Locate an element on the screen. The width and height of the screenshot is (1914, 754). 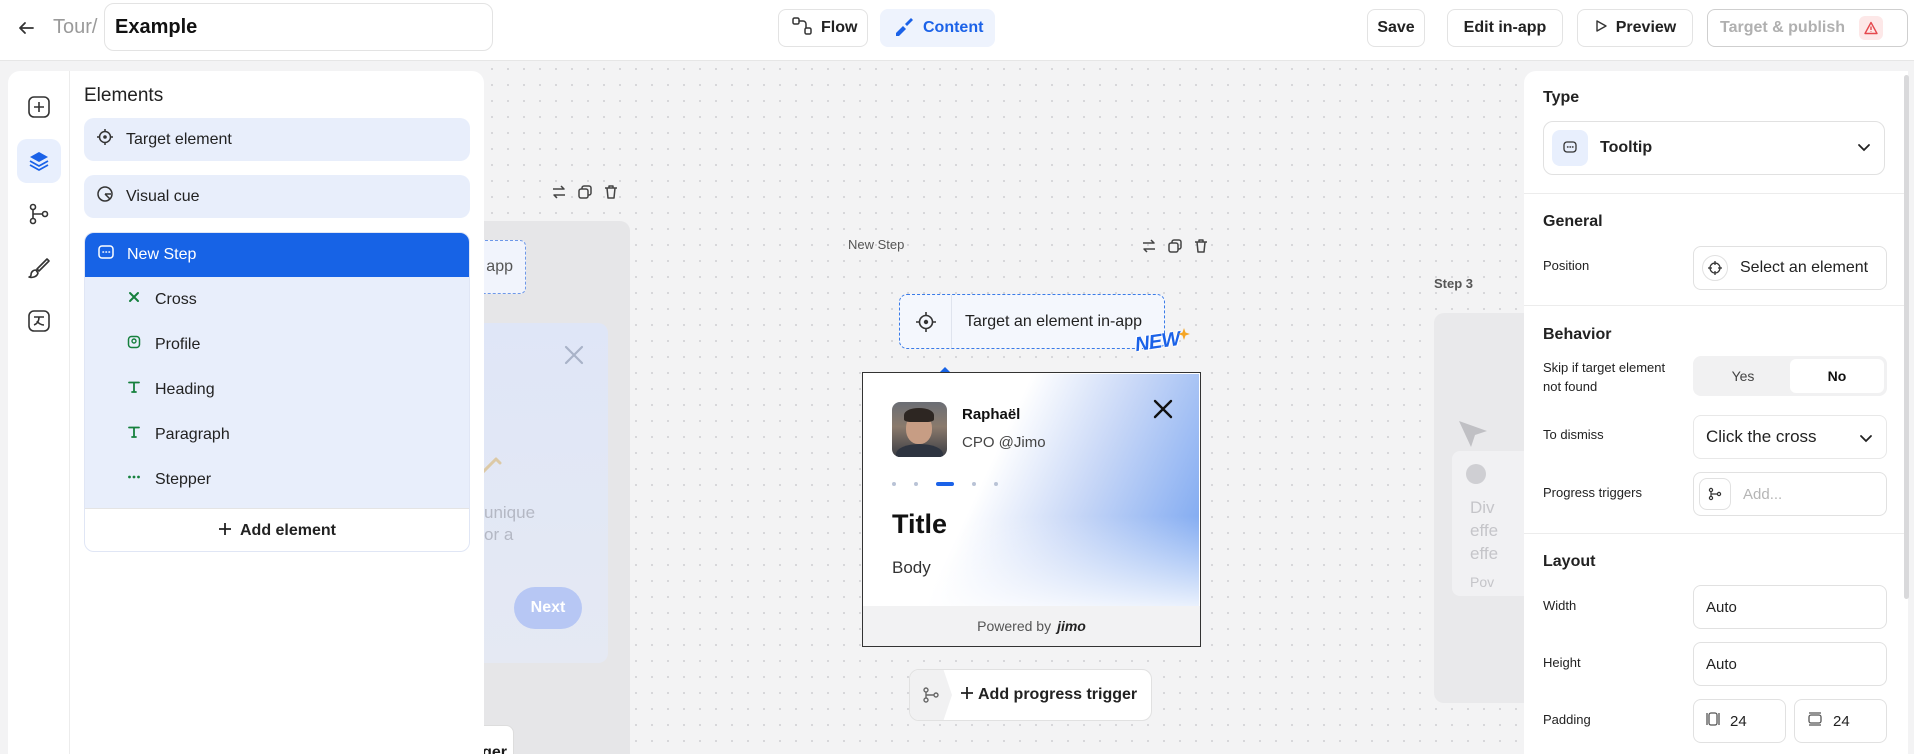
save-button-label: Save is located at coordinates (1396, 27).